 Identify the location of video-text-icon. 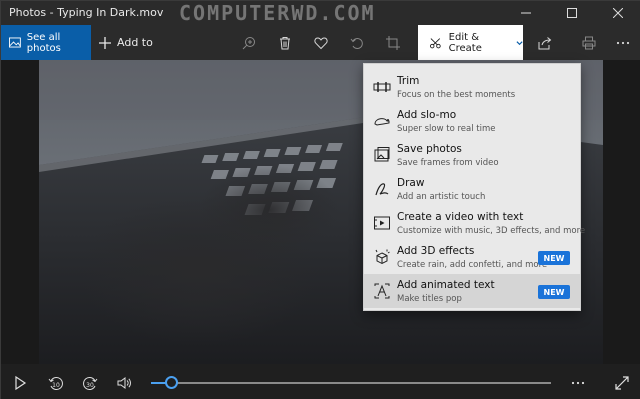
(382, 223).